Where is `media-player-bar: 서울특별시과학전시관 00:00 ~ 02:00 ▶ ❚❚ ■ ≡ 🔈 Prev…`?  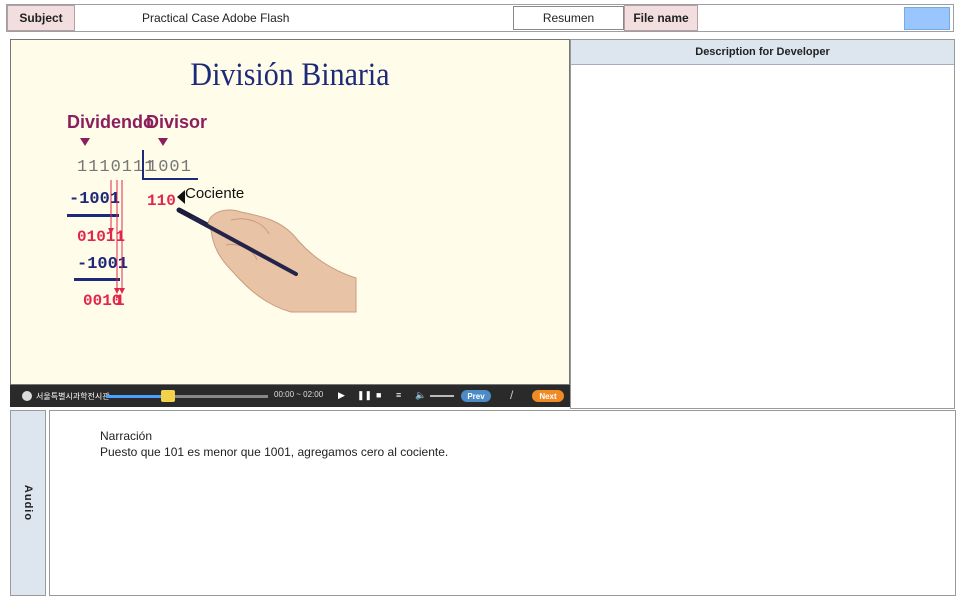 media-player-bar: 서울특별시과학전시관 00:00 ~ 02:00 ▶ ❚❚ ■ ≡ 🔈 Prev… is located at coordinates (290, 396).